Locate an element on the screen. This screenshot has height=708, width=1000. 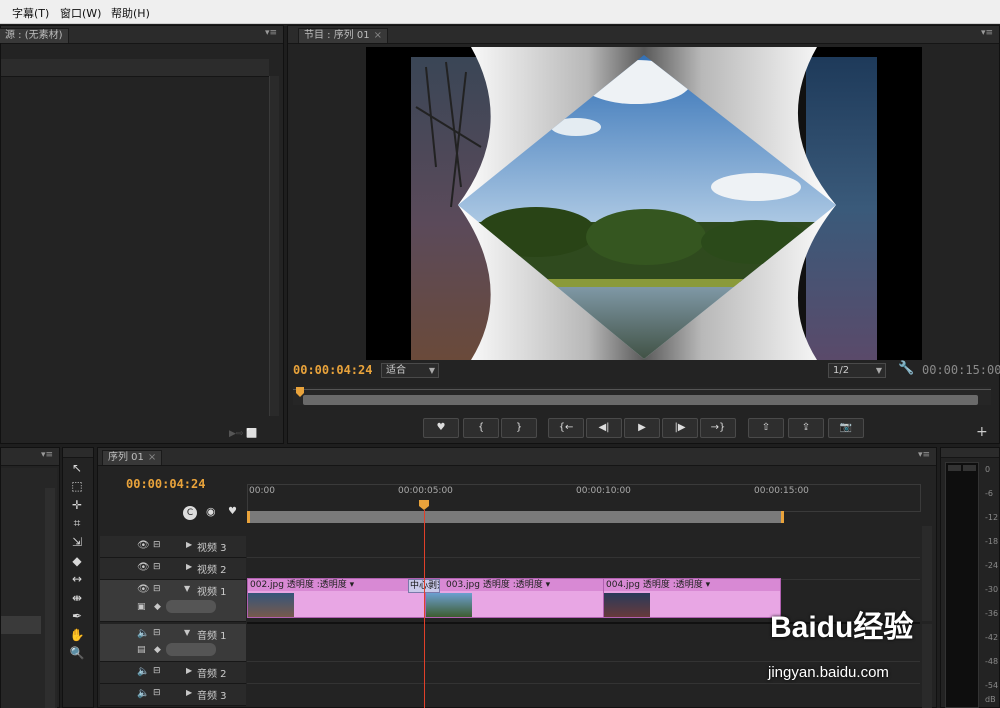
menu-bar: 字幕(T) 窗口(W) 帮助(H) is located at coordinates (500, 12).